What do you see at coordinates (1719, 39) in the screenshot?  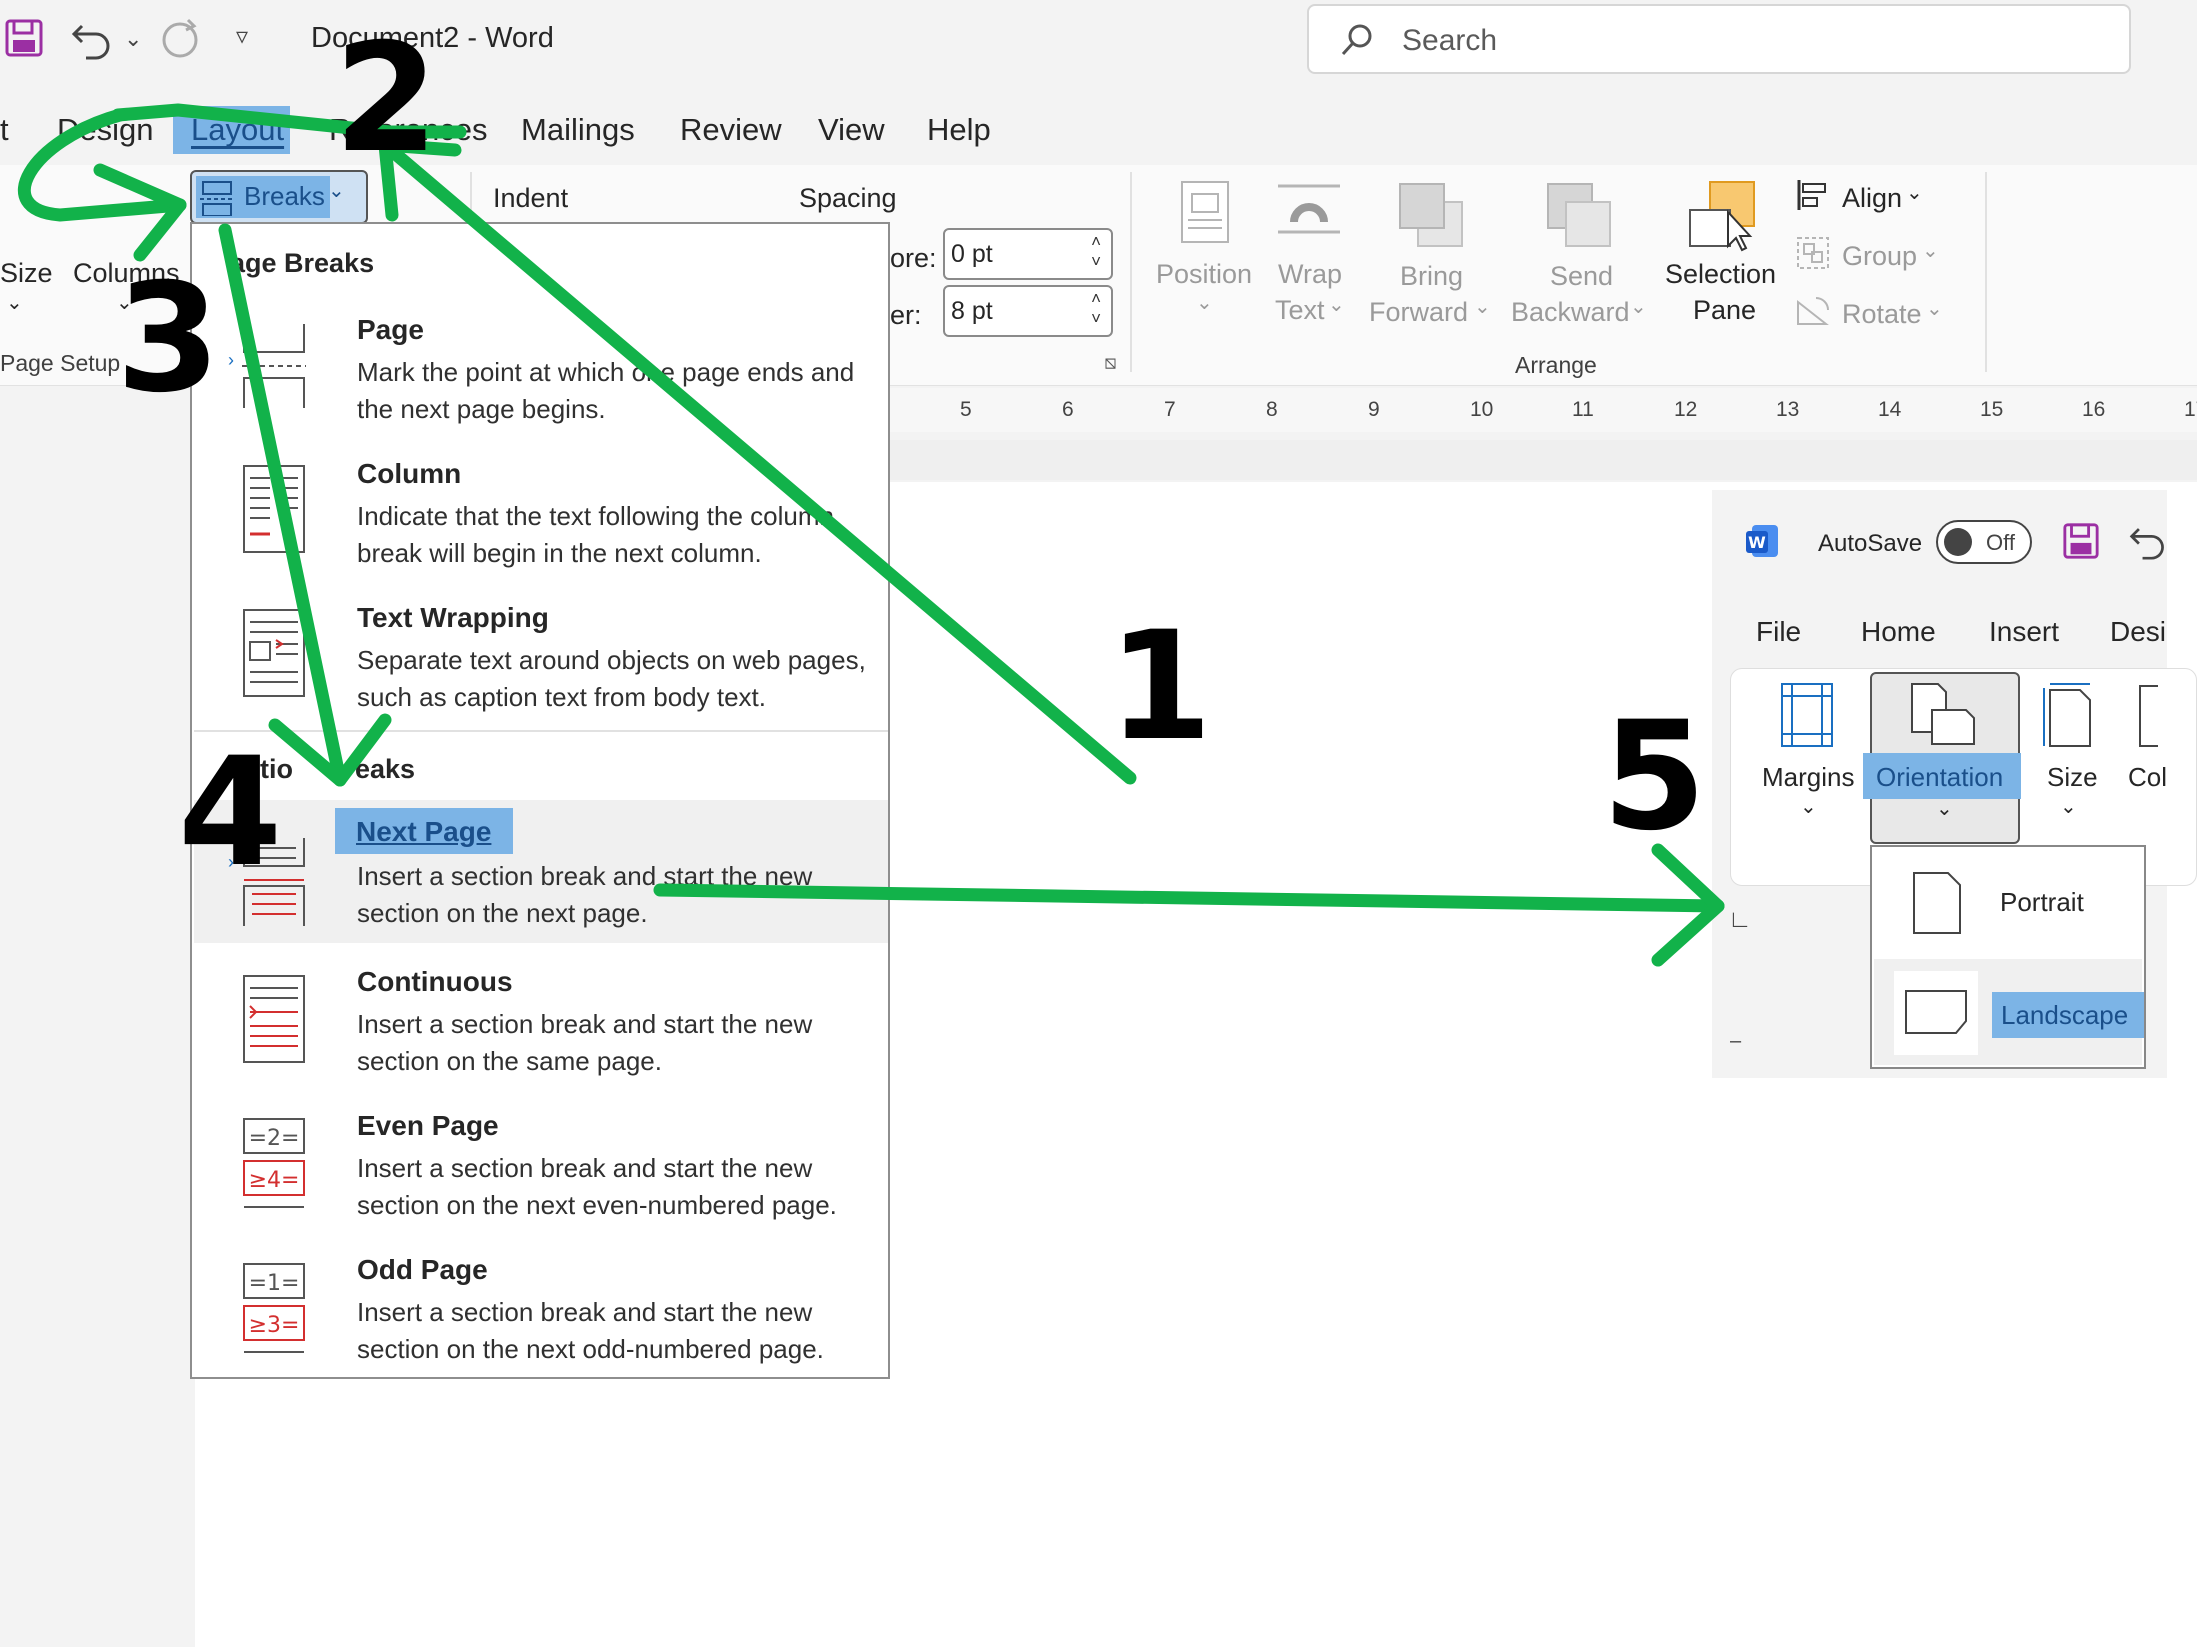 I see `search-box: Search` at bounding box center [1719, 39].